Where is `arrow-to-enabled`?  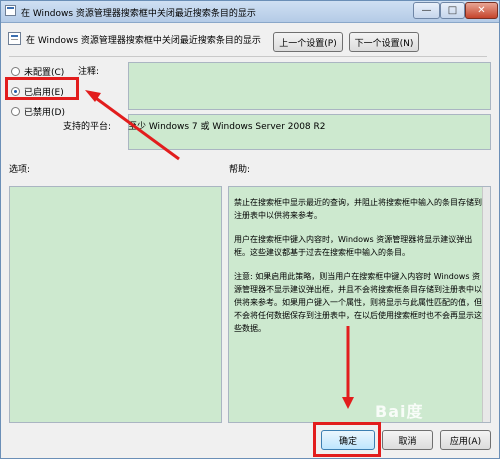 arrow-to-enabled is located at coordinates (136, 127).